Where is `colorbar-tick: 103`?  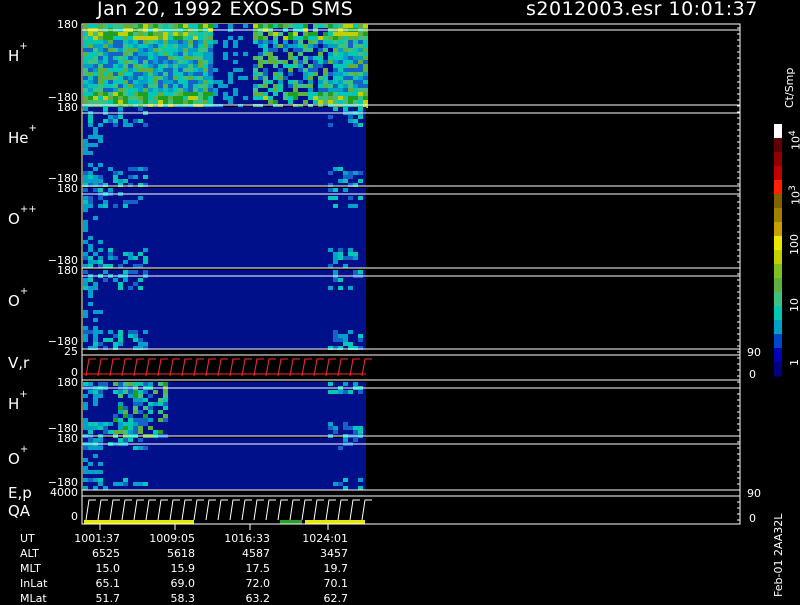 colorbar-tick: 103 is located at coordinates (794, 195).